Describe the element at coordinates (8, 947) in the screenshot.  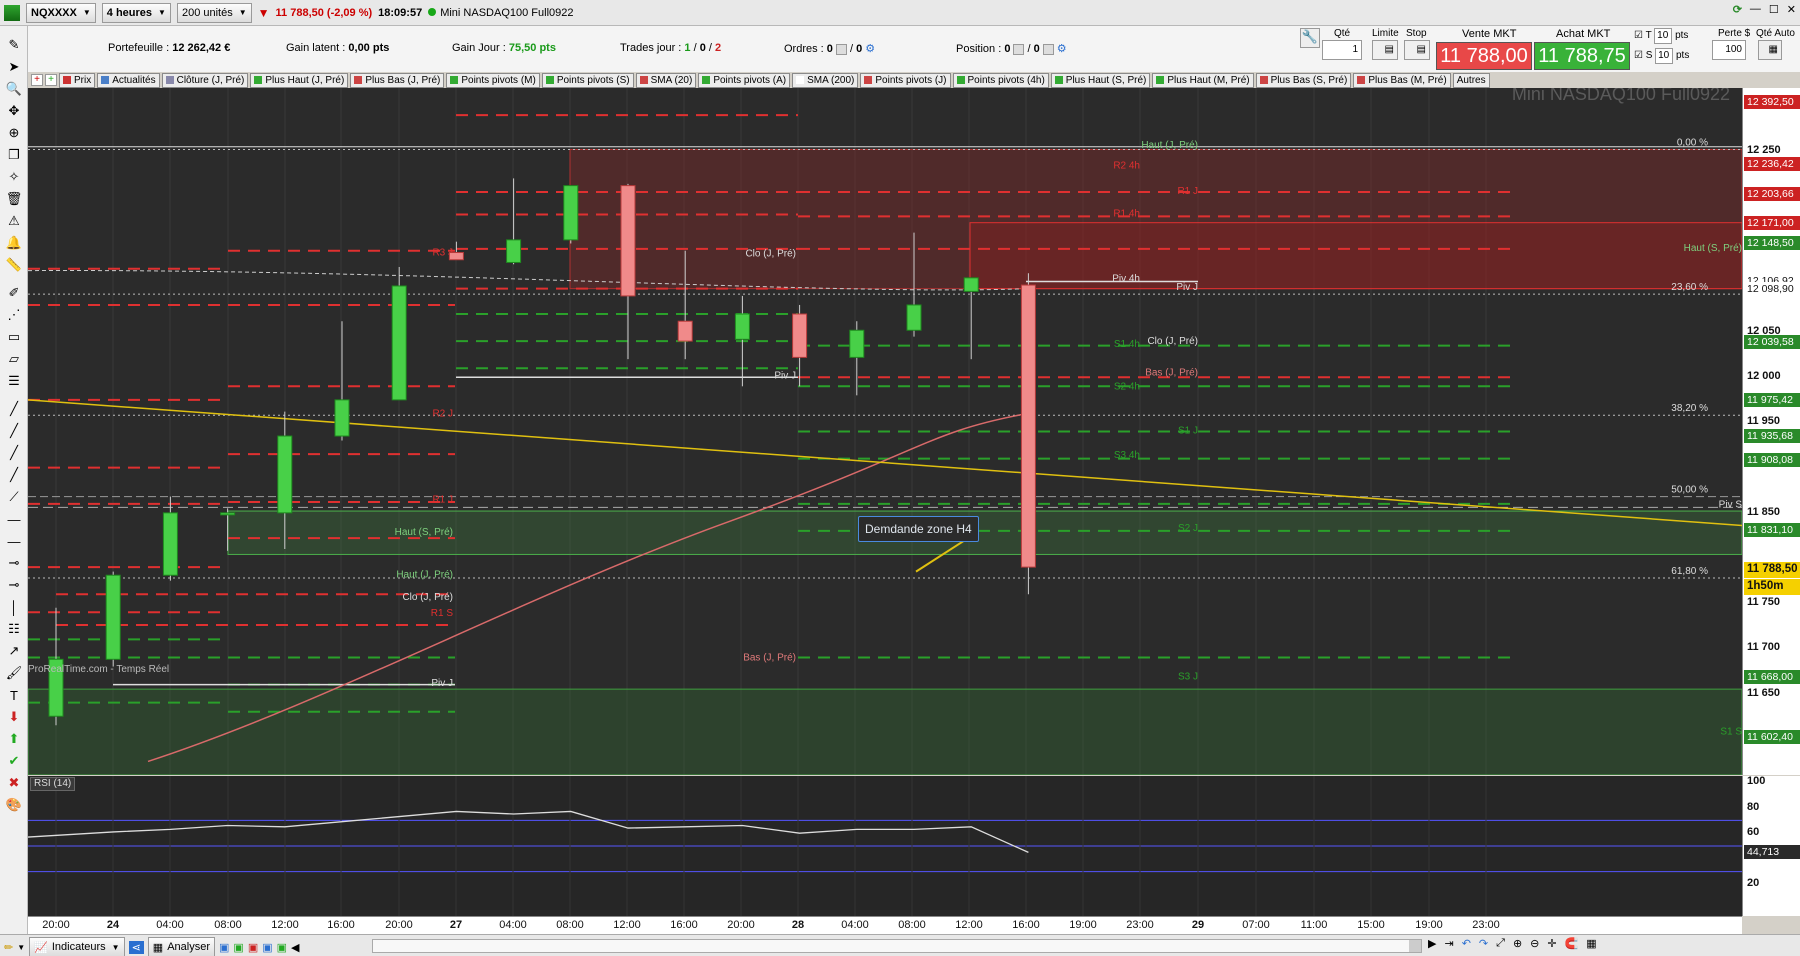
I see `draw-icon: ✏` at that location.